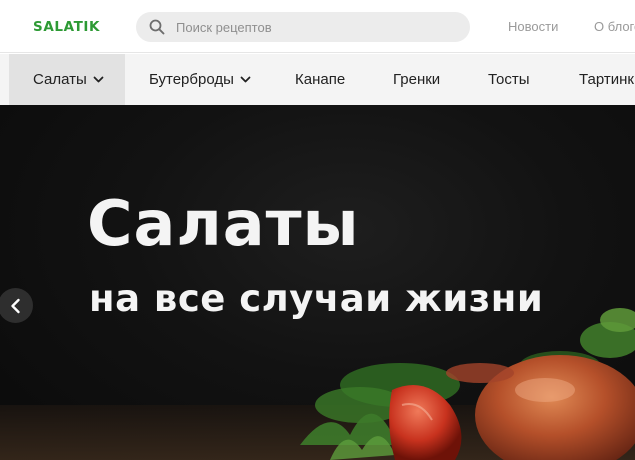 This screenshot has height=460, width=635. I want to click on search-input, so click(316, 27).